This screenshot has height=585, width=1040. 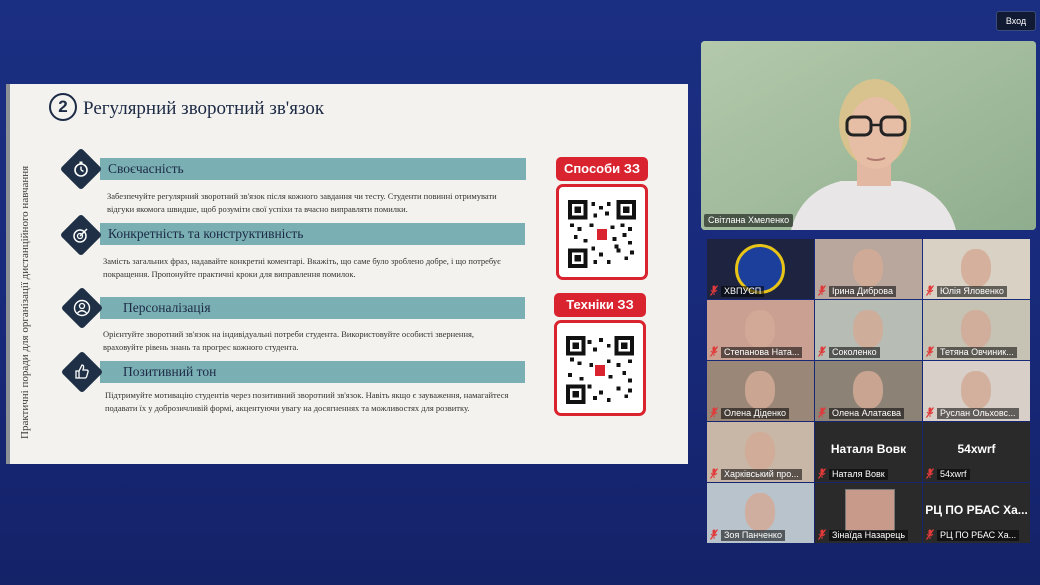 I want to click on tip-title-timeliness: Своєчасність, so click(x=313, y=169).